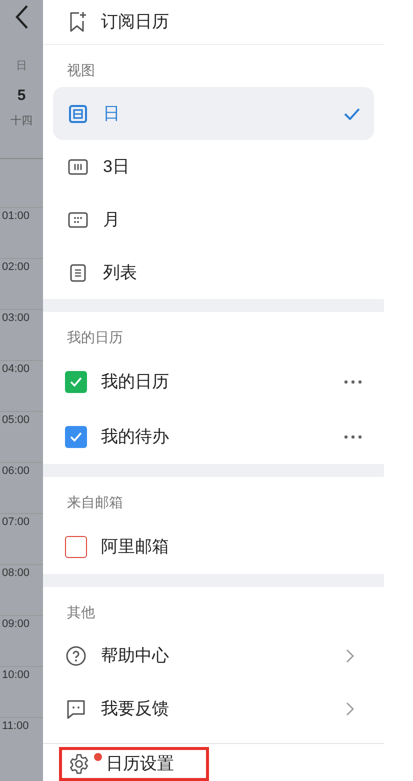 This screenshot has height=781, width=413. What do you see at coordinates (81, 612) in the screenshot?
I see `section-header: 其他` at bounding box center [81, 612].